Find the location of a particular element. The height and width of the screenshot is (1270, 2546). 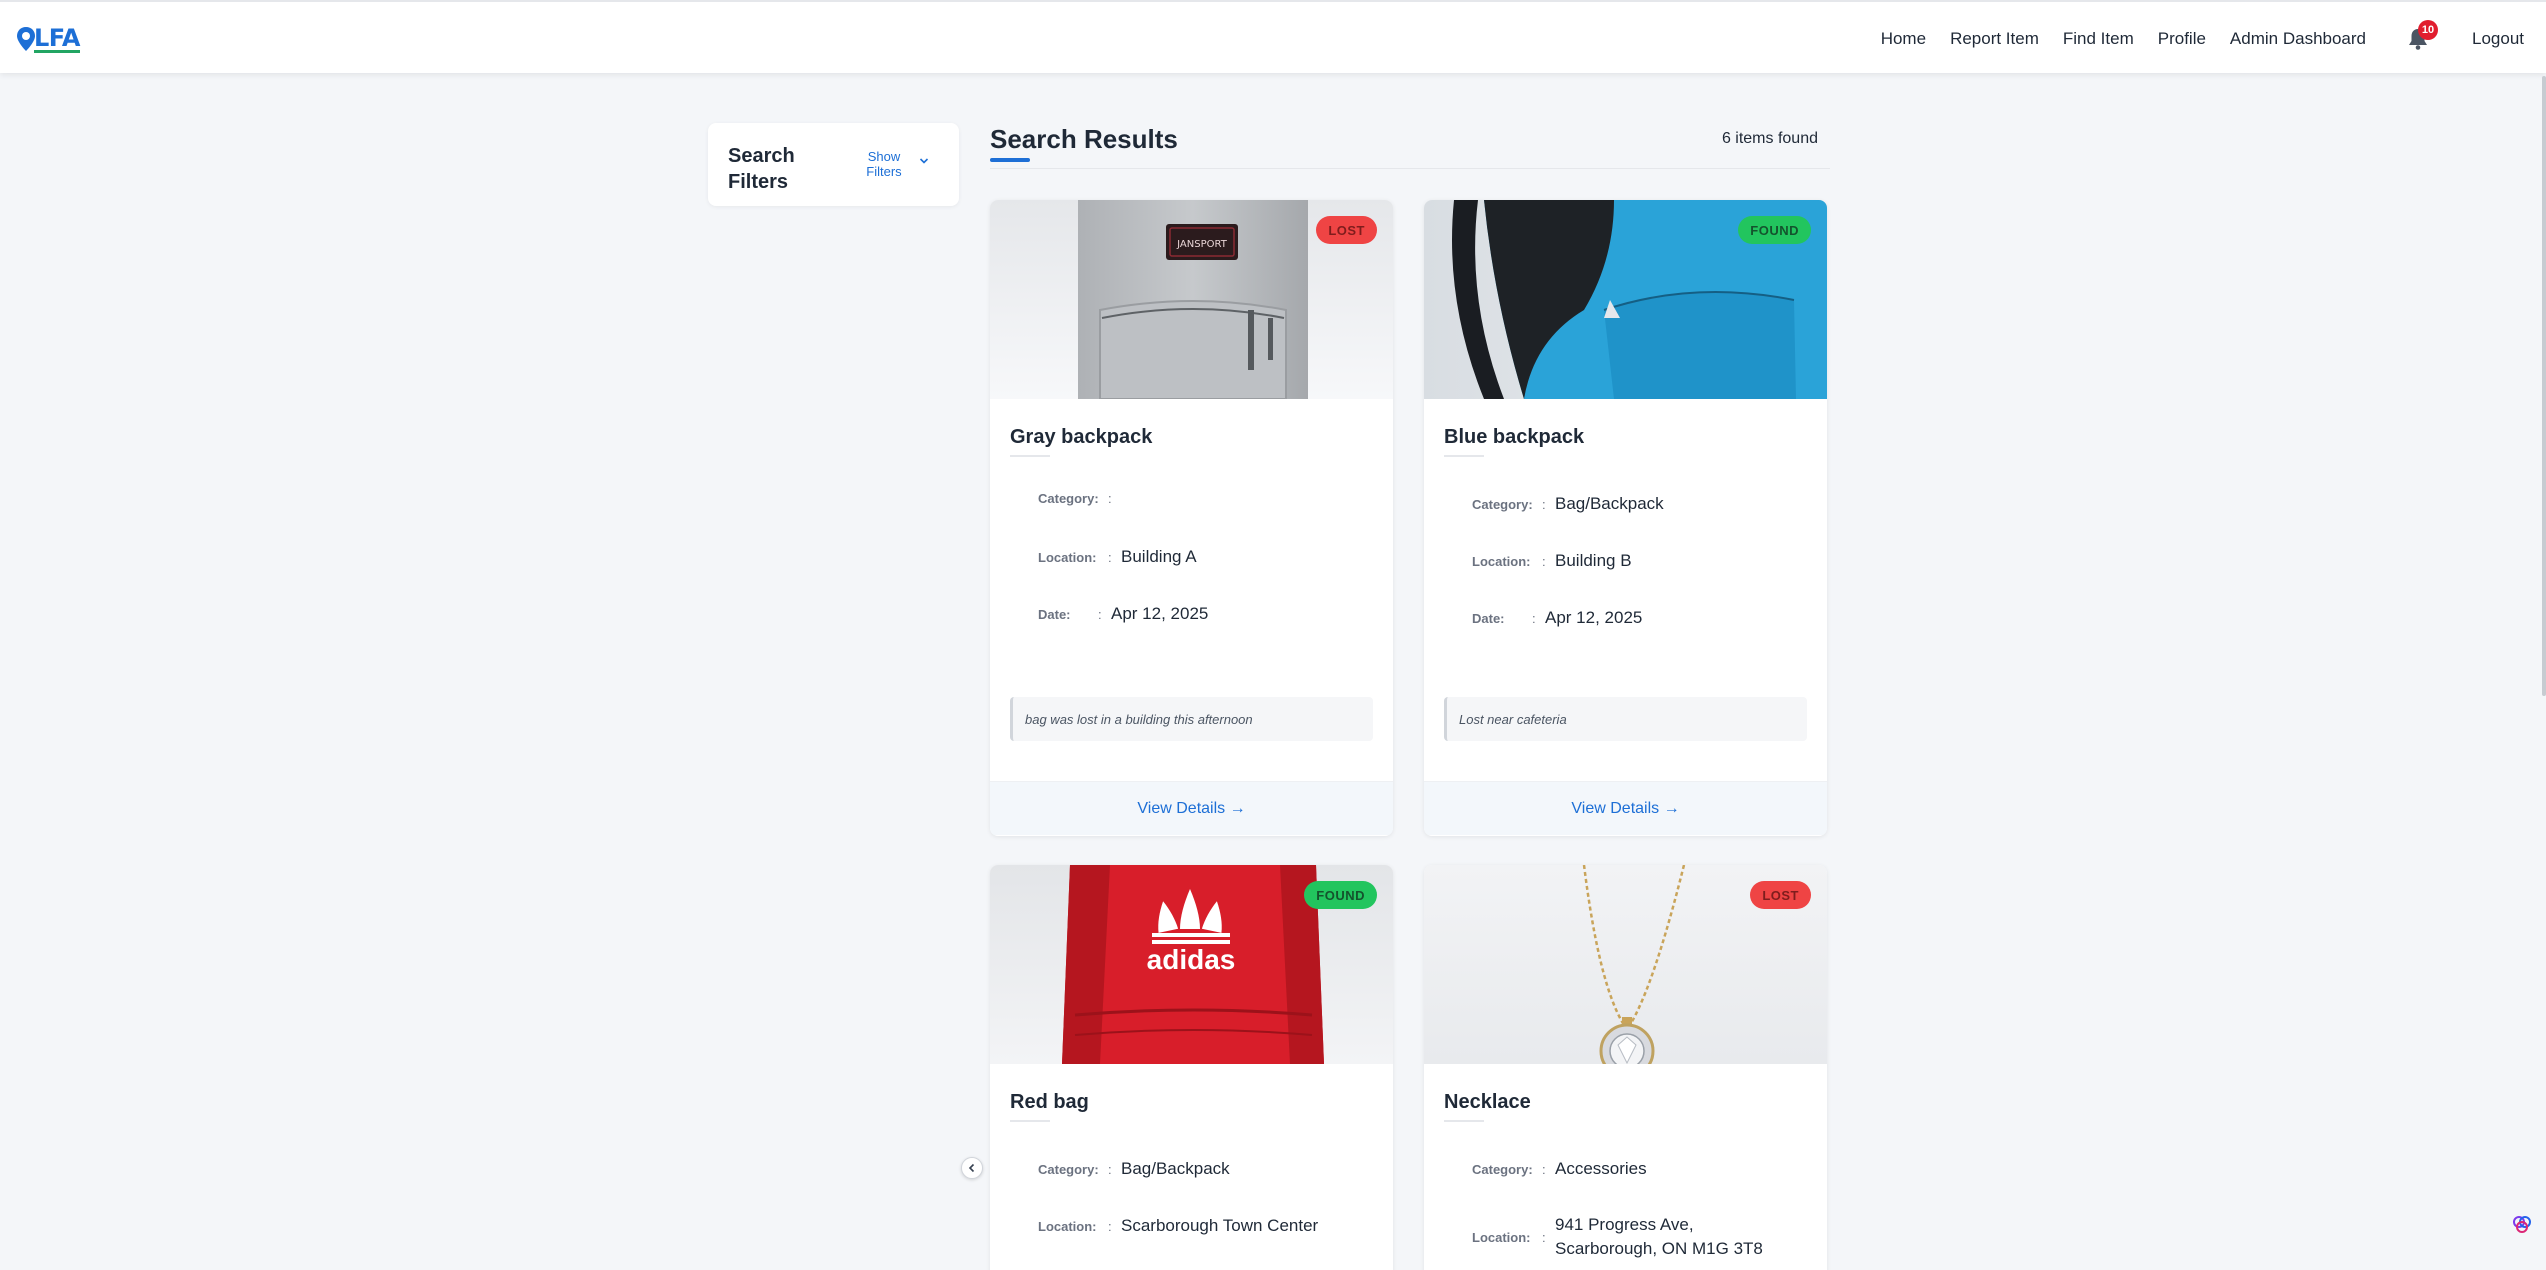

assistant-icon is located at coordinates (2522, 1224).